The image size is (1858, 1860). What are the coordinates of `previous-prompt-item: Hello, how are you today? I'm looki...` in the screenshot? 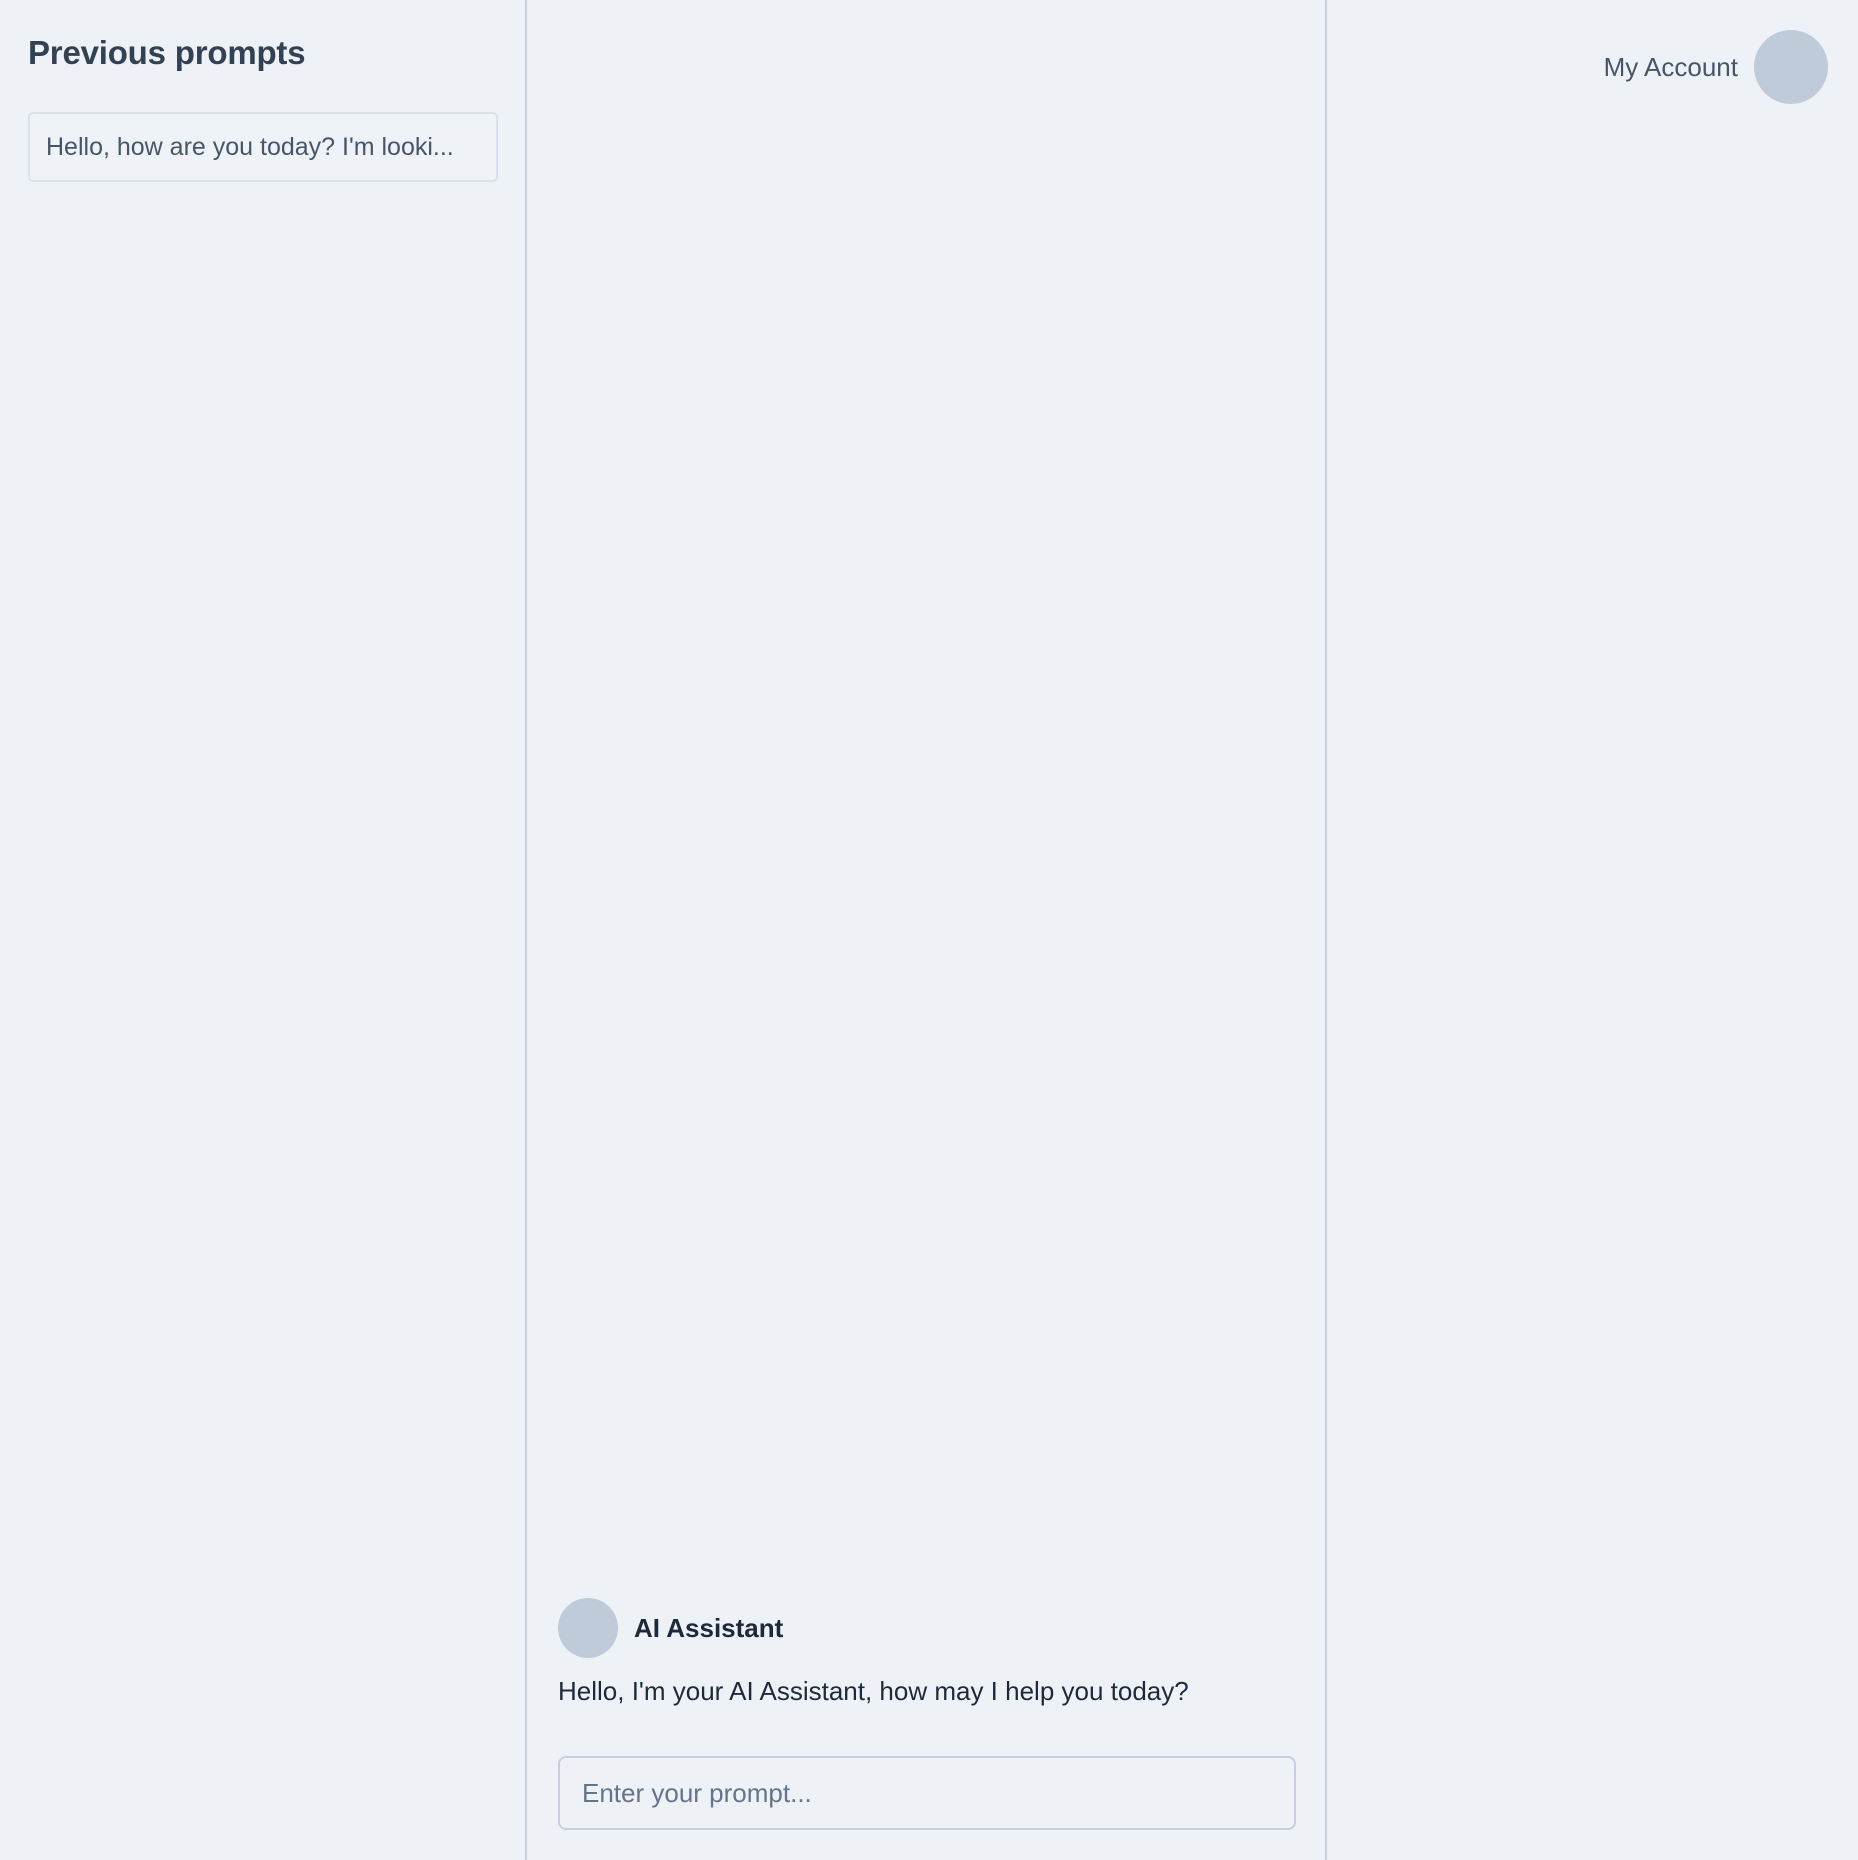 It's located at (263, 147).